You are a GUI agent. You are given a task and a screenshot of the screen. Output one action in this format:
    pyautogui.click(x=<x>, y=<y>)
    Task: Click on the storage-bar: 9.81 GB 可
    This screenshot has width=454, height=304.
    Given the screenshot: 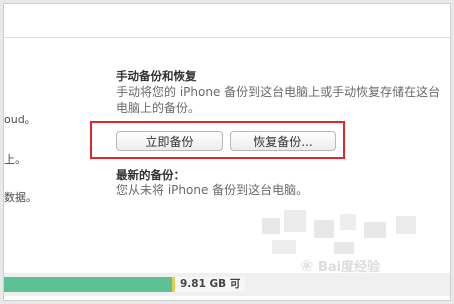 What is the action you would take?
    pyautogui.click(x=227, y=284)
    